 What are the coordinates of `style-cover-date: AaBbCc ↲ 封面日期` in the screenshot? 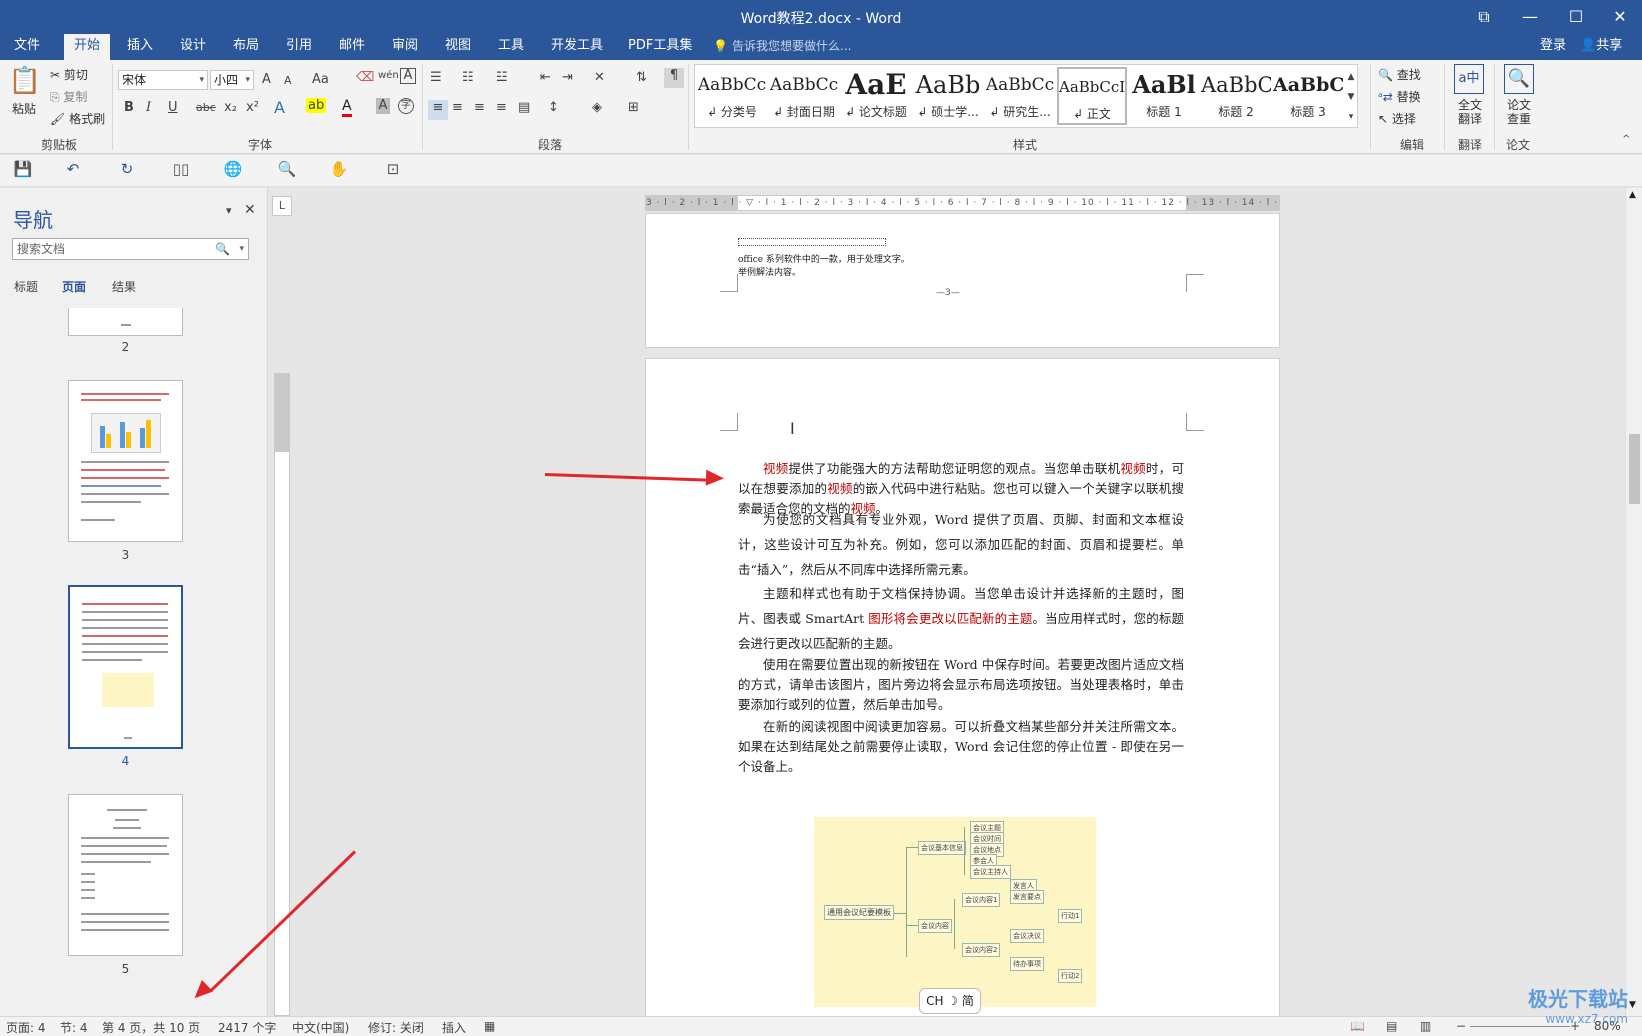 It's located at (804, 96).